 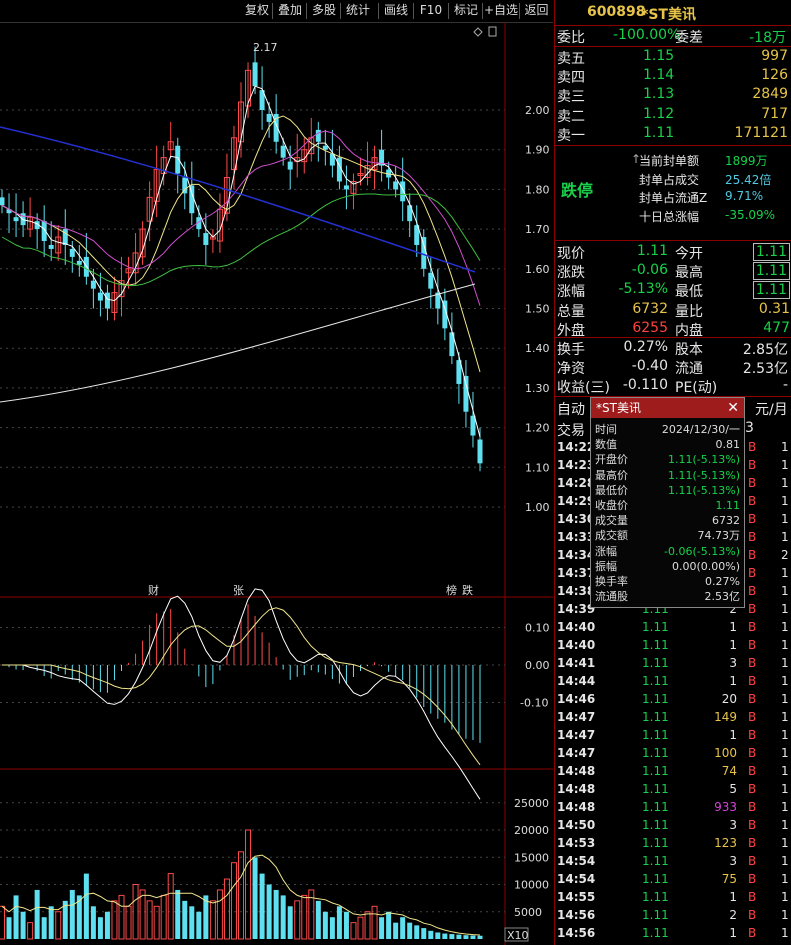 What do you see at coordinates (673, 881) in the screenshot?
I see `tick-row: 14:54 1.11 75 B 1` at bounding box center [673, 881].